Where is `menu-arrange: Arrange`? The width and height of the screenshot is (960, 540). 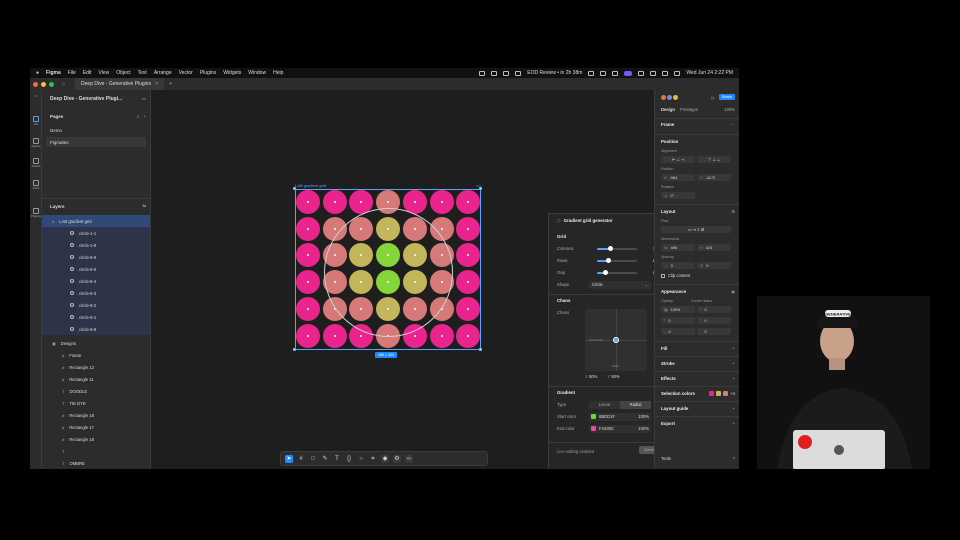 menu-arrange: Arrange is located at coordinates (163, 73).